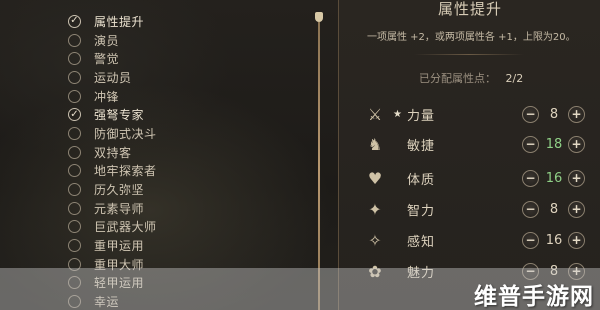 The width and height of the screenshot is (600, 310). What do you see at coordinates (469, 209) in the screenshot?
I see `attribute-row: ✦ 智力 −8 +` at bounding box center [469, 209].